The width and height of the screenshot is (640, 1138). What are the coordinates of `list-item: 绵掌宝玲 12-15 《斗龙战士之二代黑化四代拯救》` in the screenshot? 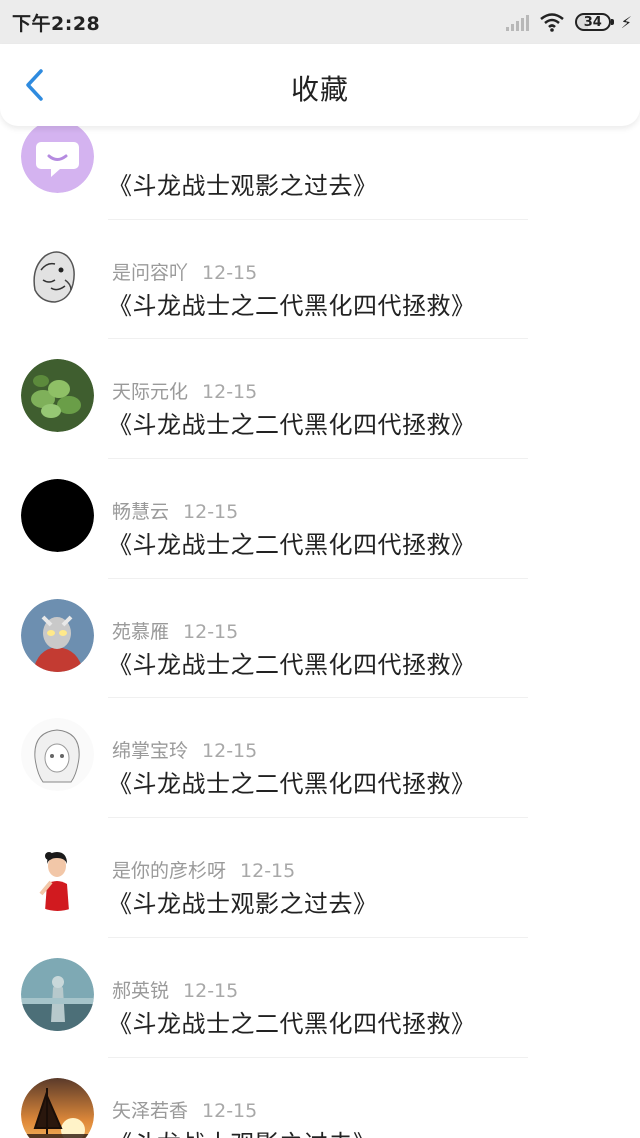 It's located at (320, 758).